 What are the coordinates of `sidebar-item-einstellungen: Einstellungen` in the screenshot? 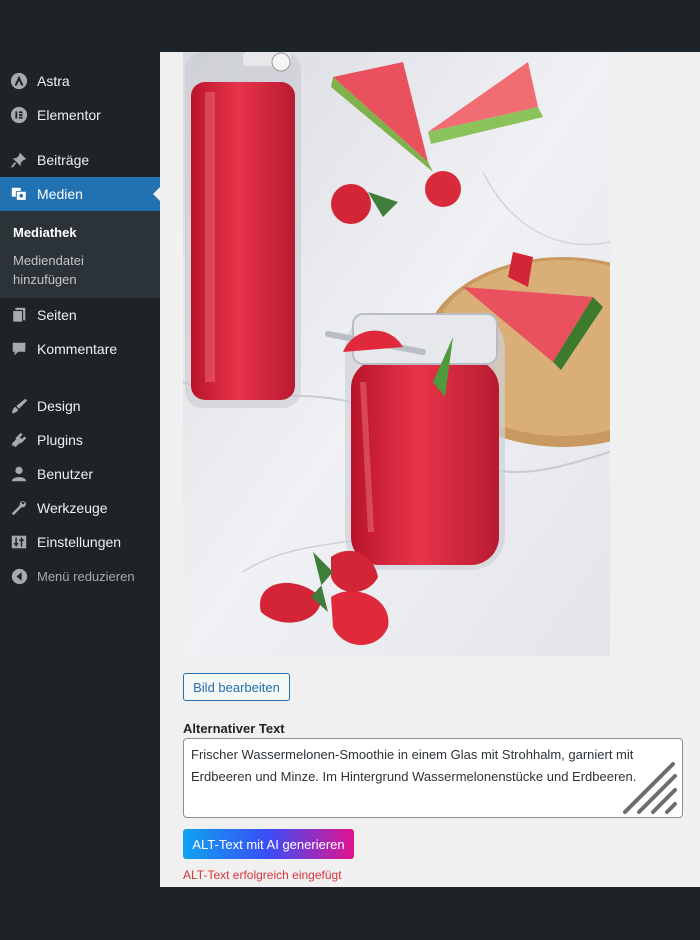 It's located at (80, 542).